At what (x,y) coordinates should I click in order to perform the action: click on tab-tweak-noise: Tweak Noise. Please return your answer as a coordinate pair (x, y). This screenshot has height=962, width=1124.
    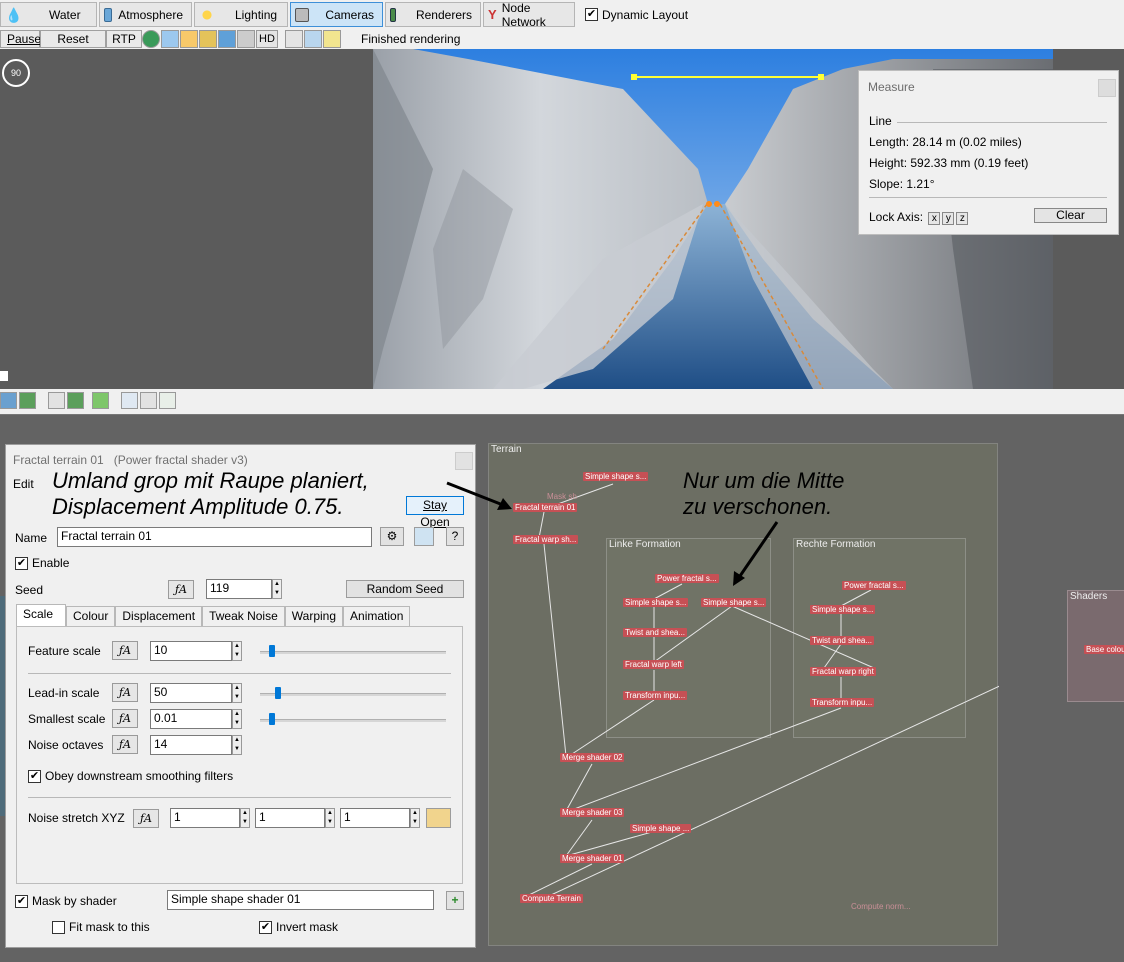
    Looking at the image, I should click on (243, 616).